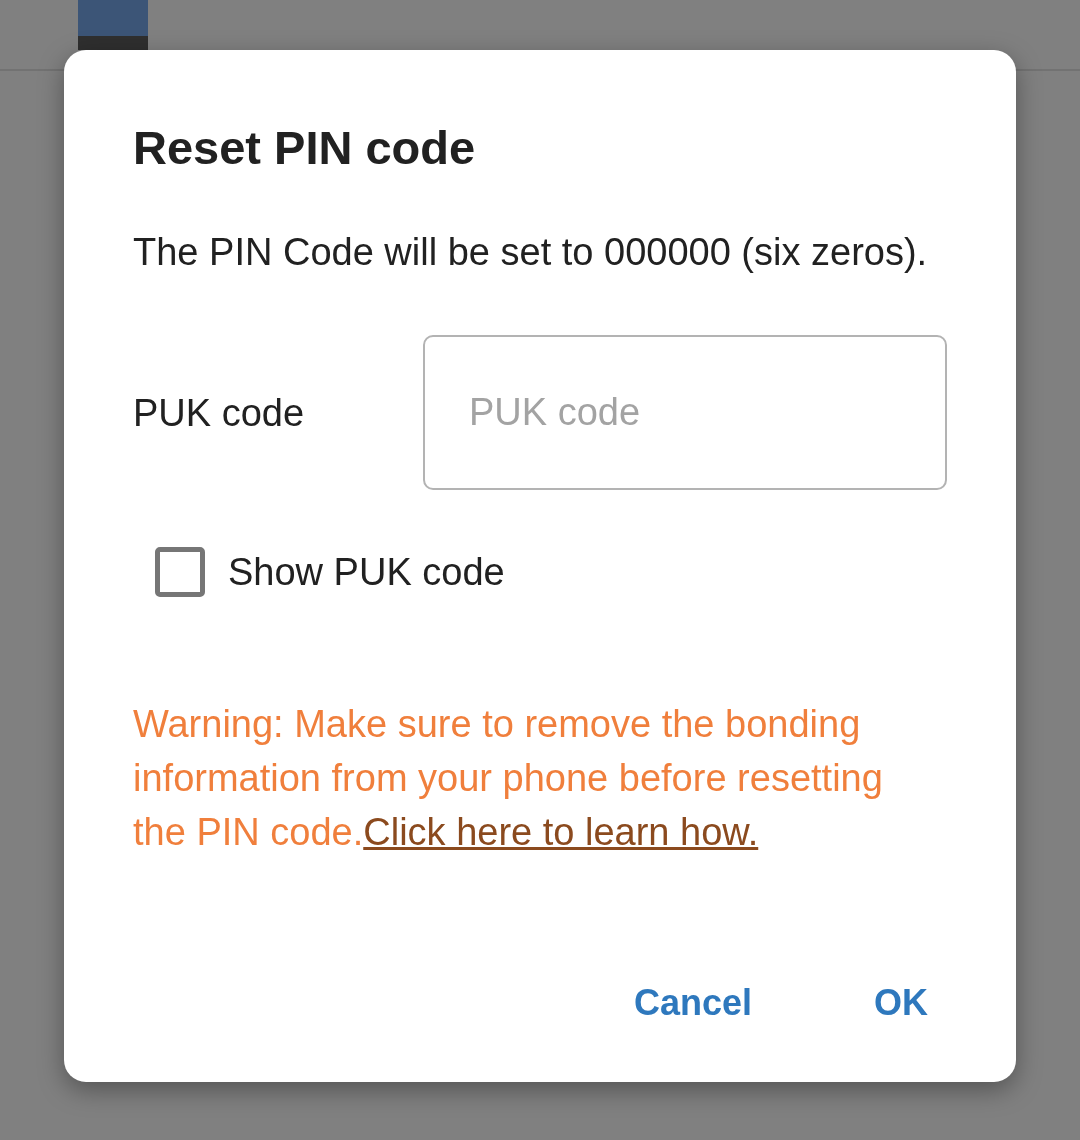 This screenshot has height=1140, width=1080. I want to click on dialog-message: The PIN Code will be set to 000000 (six zeros)., so click(530, 252).